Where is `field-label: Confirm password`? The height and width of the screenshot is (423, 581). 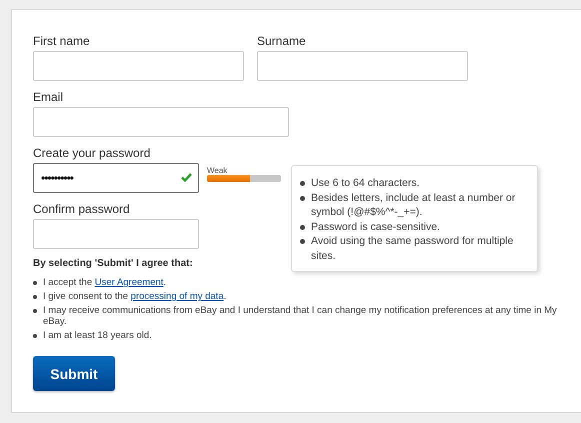 field-label: Confirm password is located at coordinates (81, 209).